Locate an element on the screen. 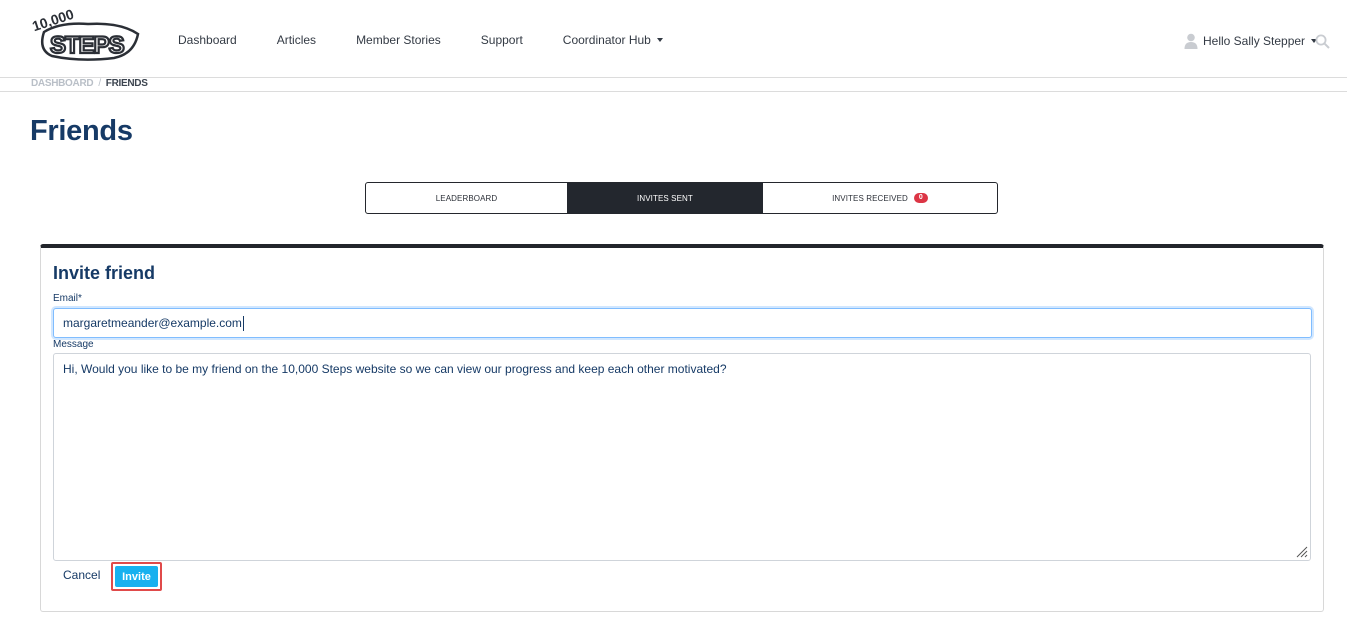 This screenshot has height=619, width=1347. steps-logo: 10,000 STEPS is located at coordinates (86, 34).